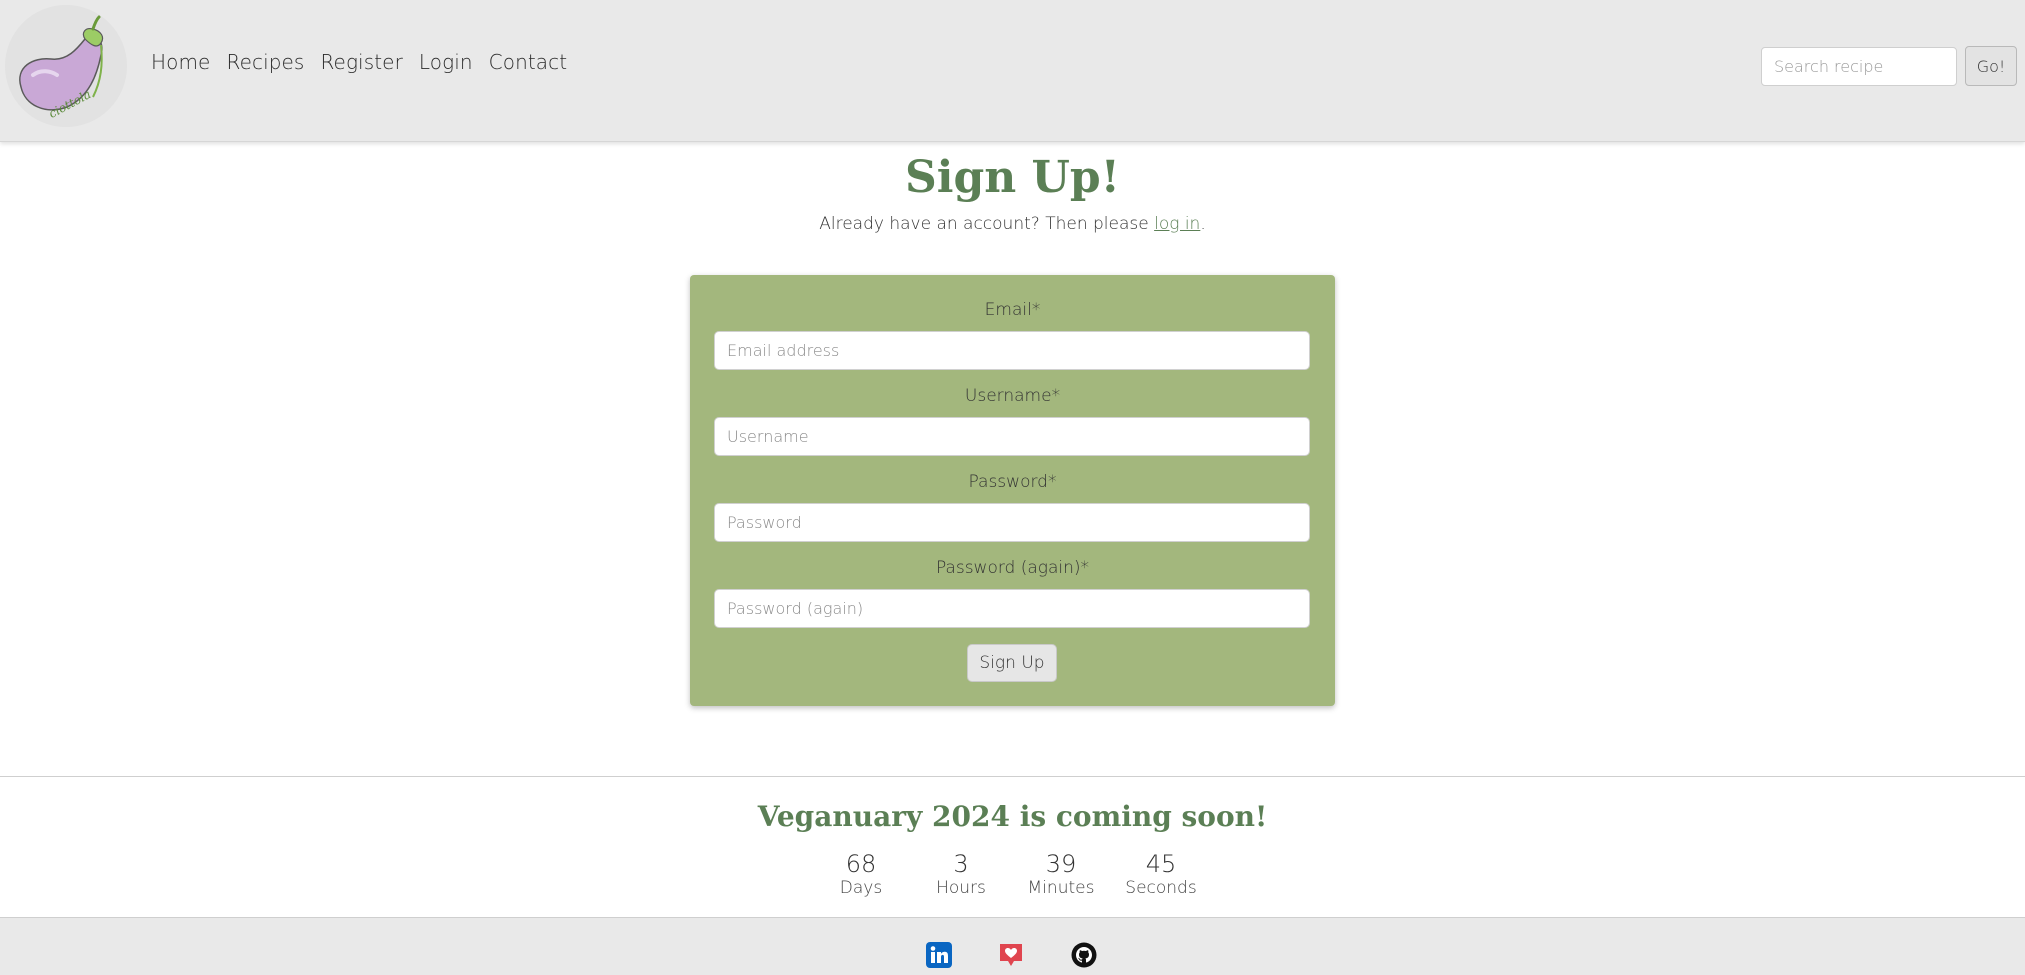 This screenshot has width=2025, height=975. I want to click on timer-seconds-label: Seconds, so click(1161, 888).